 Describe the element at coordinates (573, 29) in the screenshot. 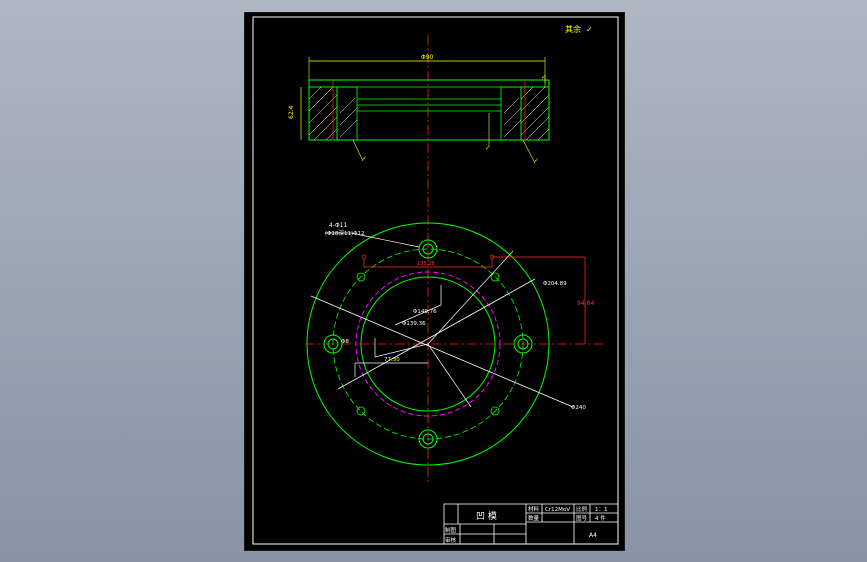

I see `corner-note: 其余` at that location.